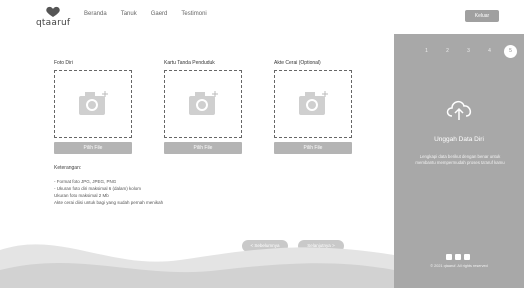 The image size is (524, 288). Describe the element at coordinates (510, 51) in the screenshot. I see `step-5-active: 5` at that location.